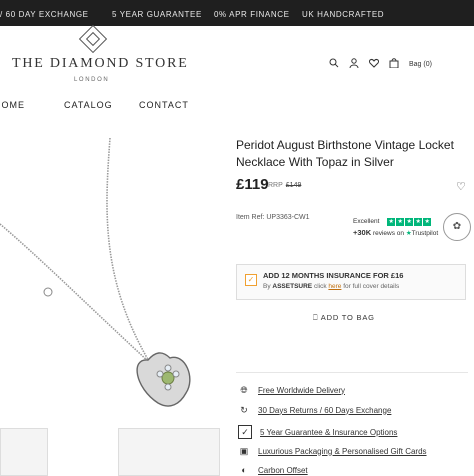 The width and height of the screenshot is (474, 476). Describe the element at coordinates (244, 390) in the screenshot. I see `globe-icon: 🌐︎` at that location.